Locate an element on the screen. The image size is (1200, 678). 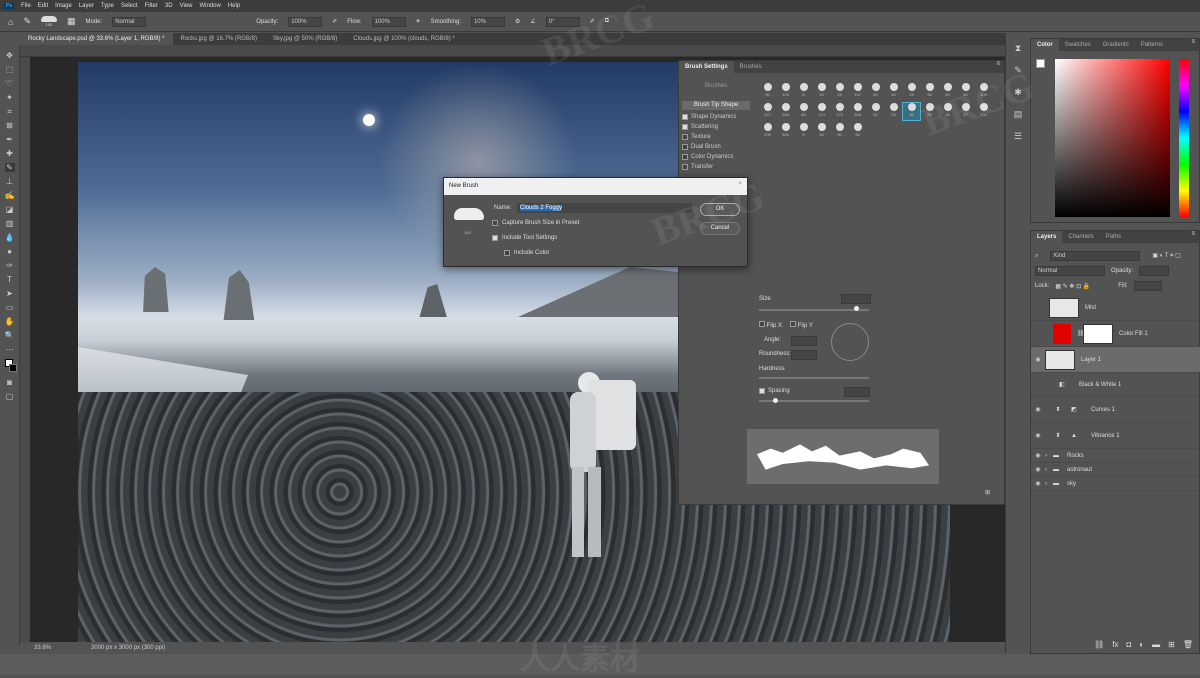
menu-filter: Filter is located at coordinates (151, 6).